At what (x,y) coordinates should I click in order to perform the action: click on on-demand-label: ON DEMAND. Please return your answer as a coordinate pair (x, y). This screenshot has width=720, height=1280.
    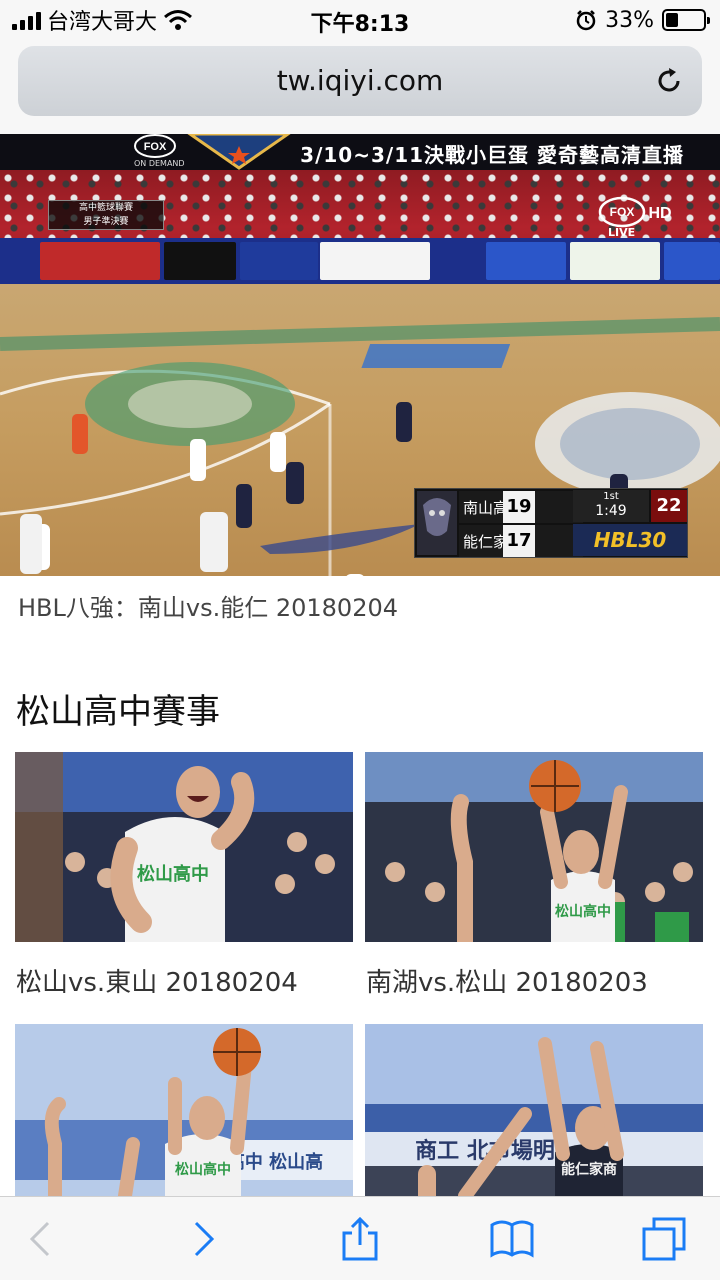
    Looking at the image, I should click on (159, 163).